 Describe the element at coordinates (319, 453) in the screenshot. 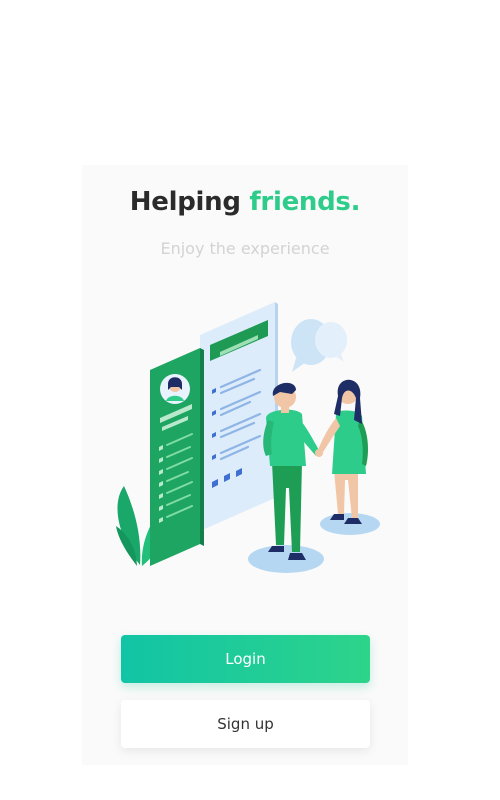

I see `handshake-icon` at that location.